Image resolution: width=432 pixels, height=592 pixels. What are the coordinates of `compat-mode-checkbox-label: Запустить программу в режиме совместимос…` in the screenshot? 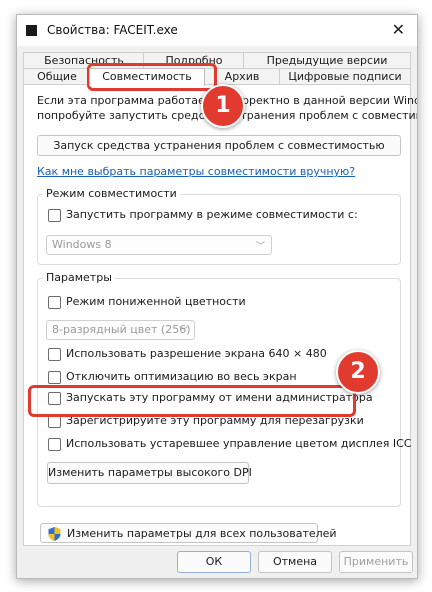 It's located at (212, 214).